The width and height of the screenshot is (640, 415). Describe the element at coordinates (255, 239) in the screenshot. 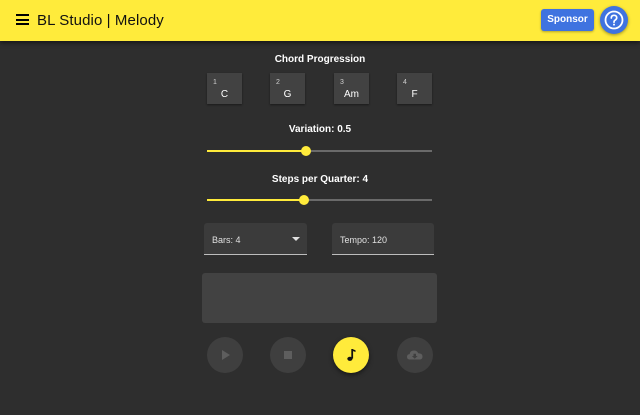

I see `bars-select: Bars: 4` at that location.